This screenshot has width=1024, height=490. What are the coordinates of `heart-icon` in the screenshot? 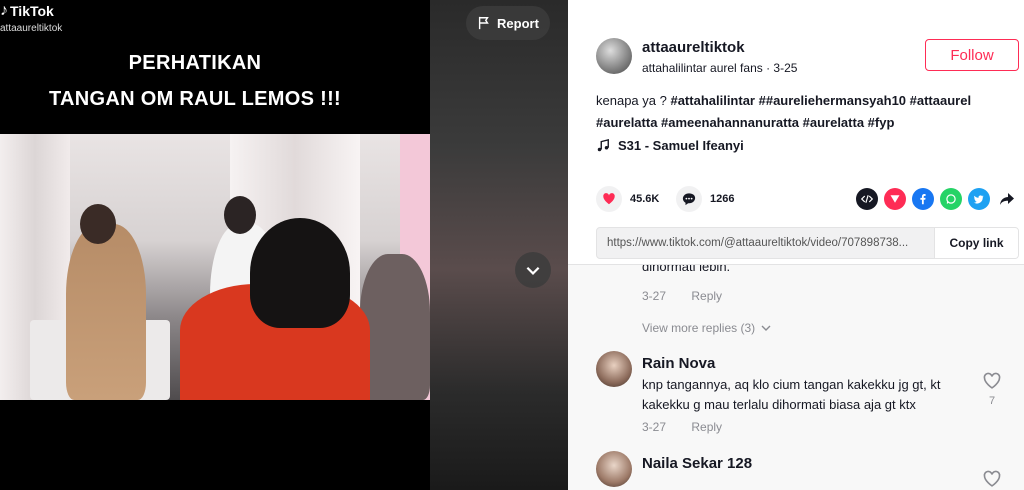 It's located at (609, 199).